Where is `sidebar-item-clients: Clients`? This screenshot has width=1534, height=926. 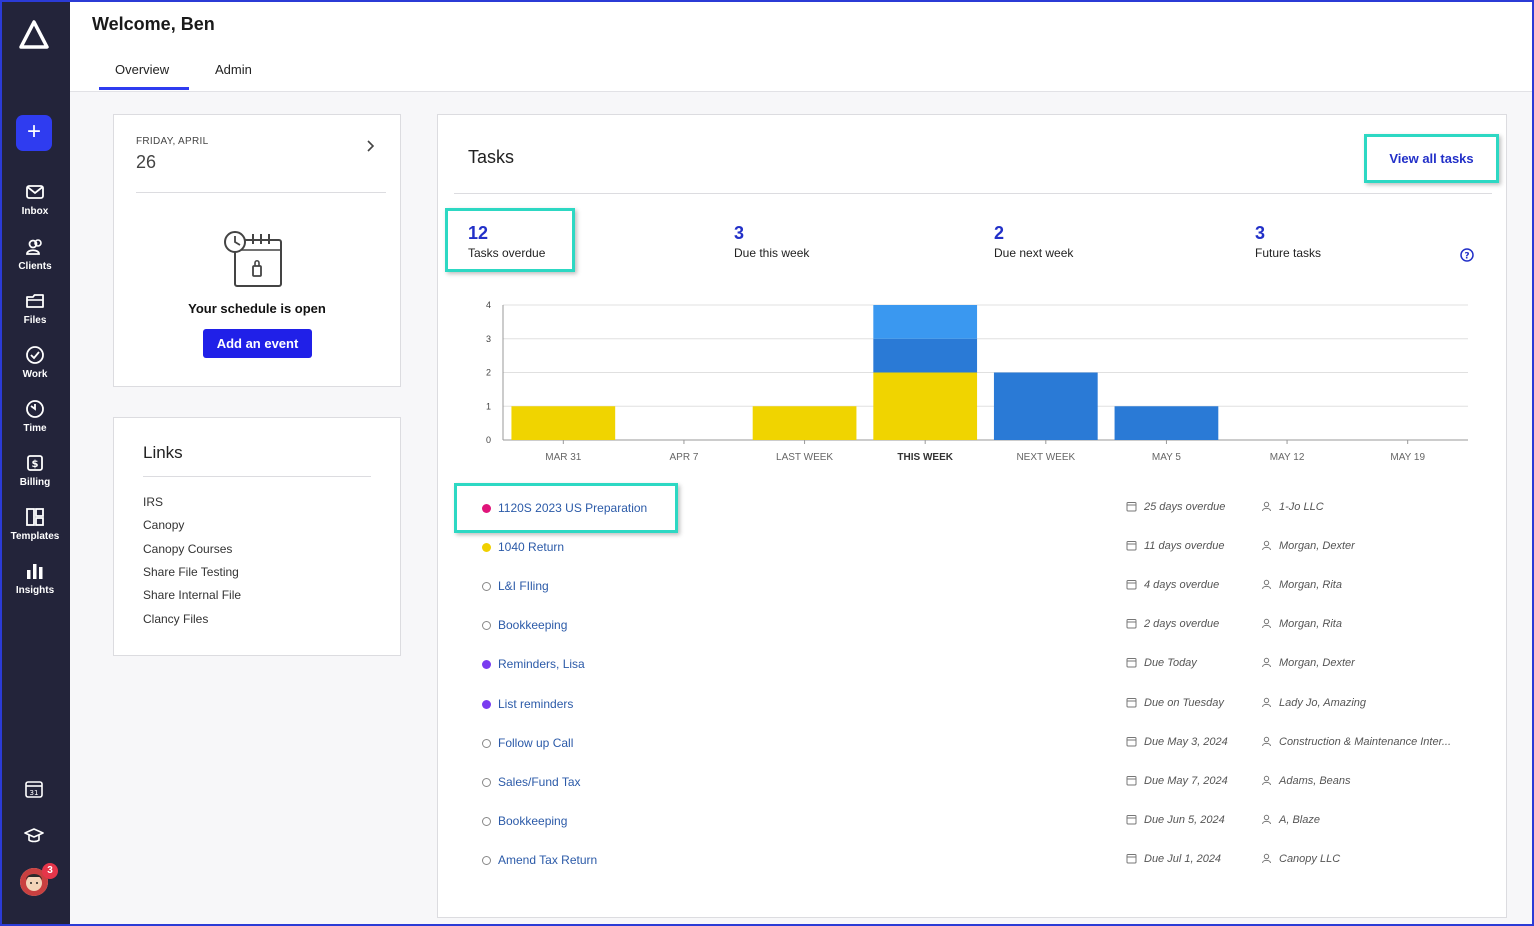
sidebar-item-clients: Clients is located at coordinates (35, 260).